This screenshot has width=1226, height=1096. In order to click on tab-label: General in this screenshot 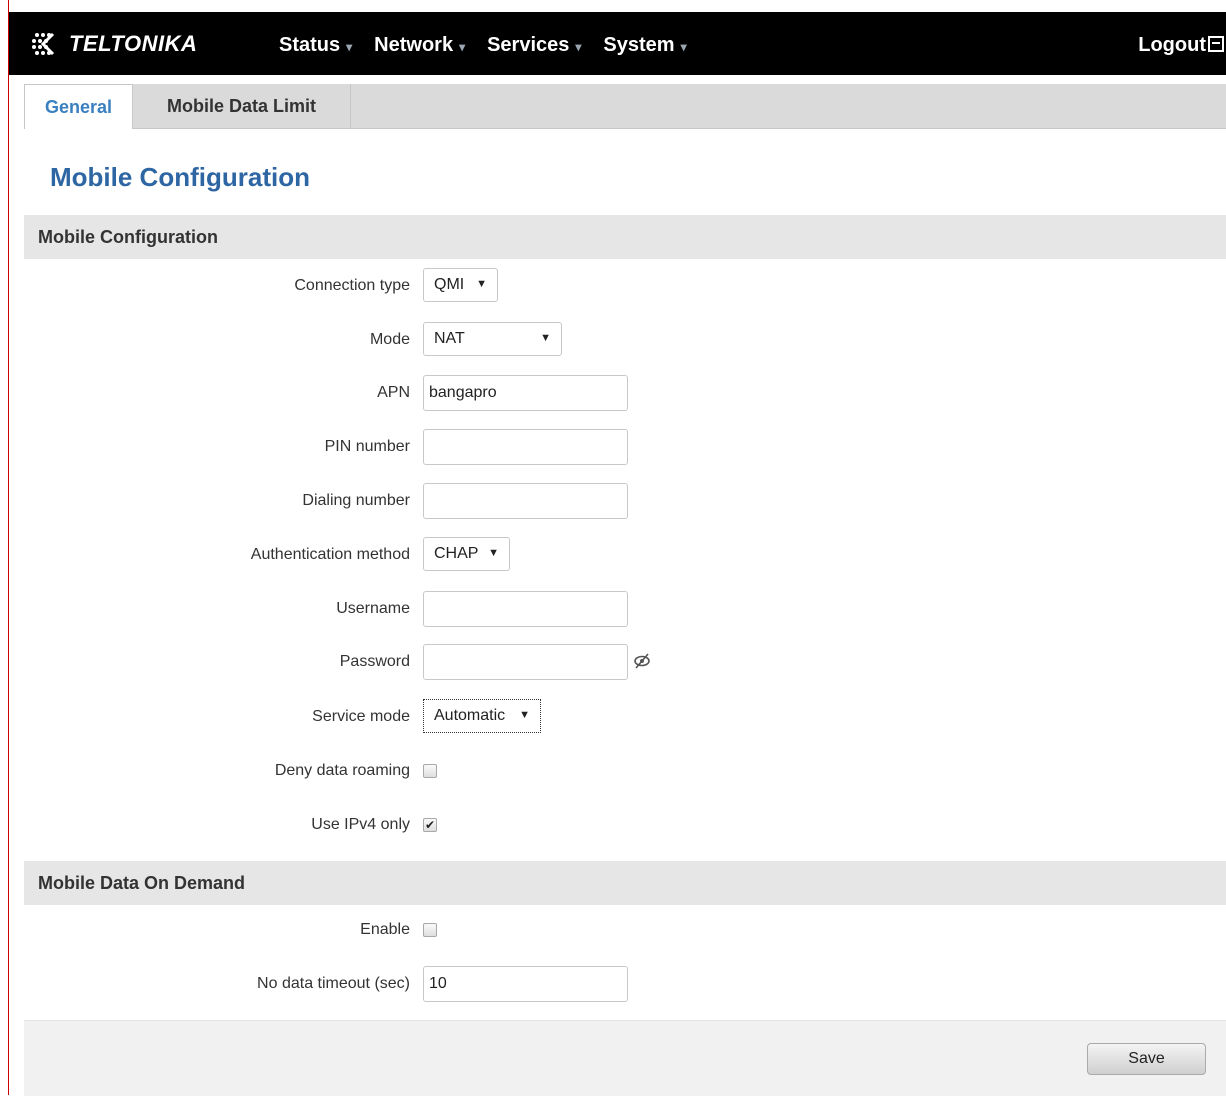, I will do `click(78, 106)`.